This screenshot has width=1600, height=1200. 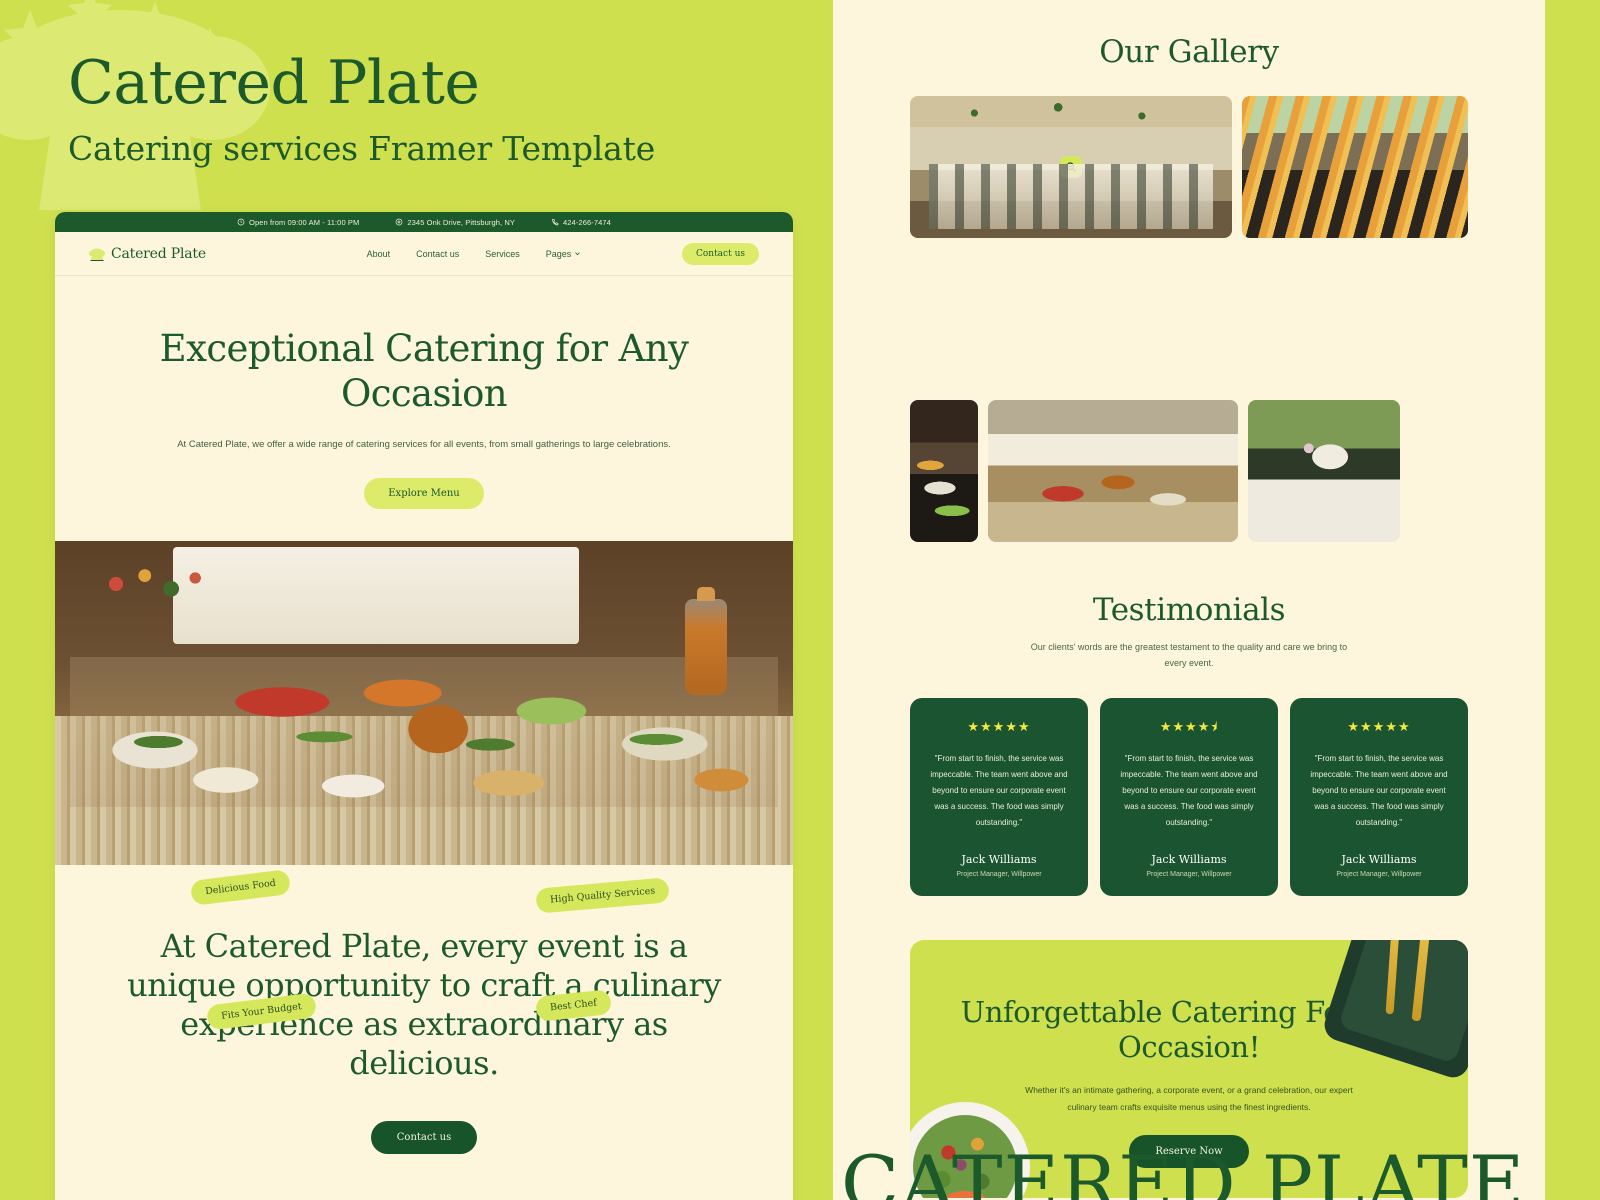 I want to click on clock-icon, so click(x=241, y=222).